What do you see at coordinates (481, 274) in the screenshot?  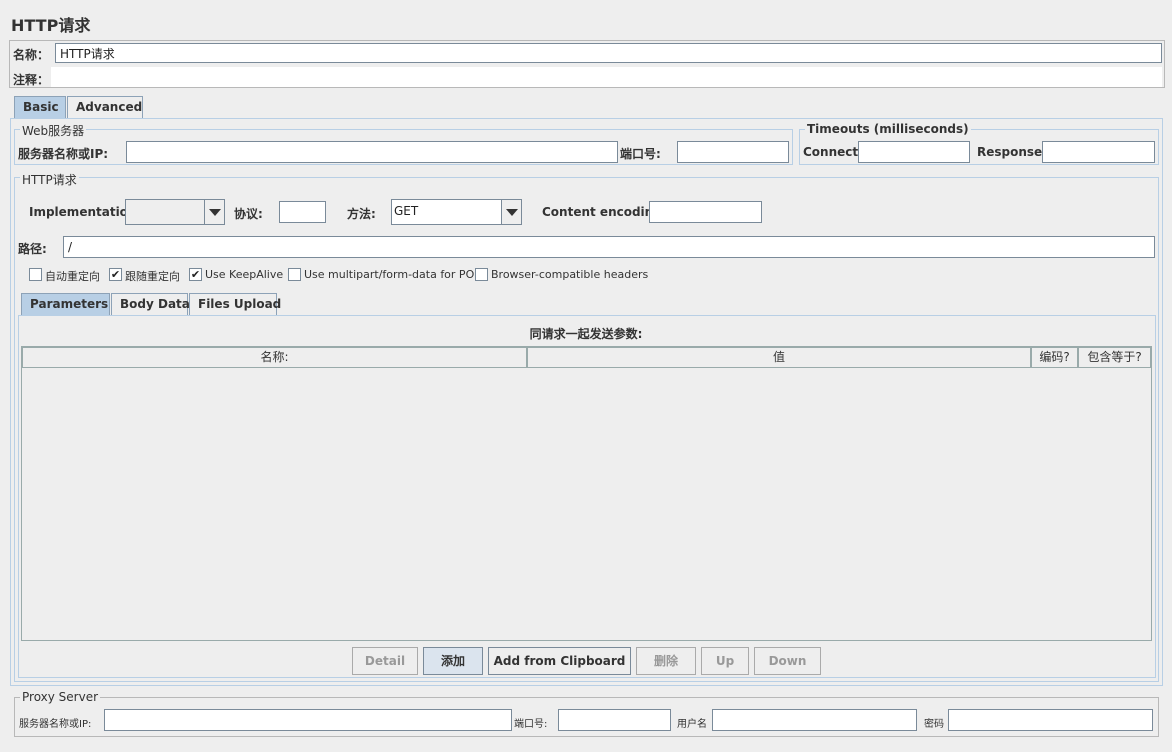 I see `browser-headers-checkbox` at bounding box center [481, 274].